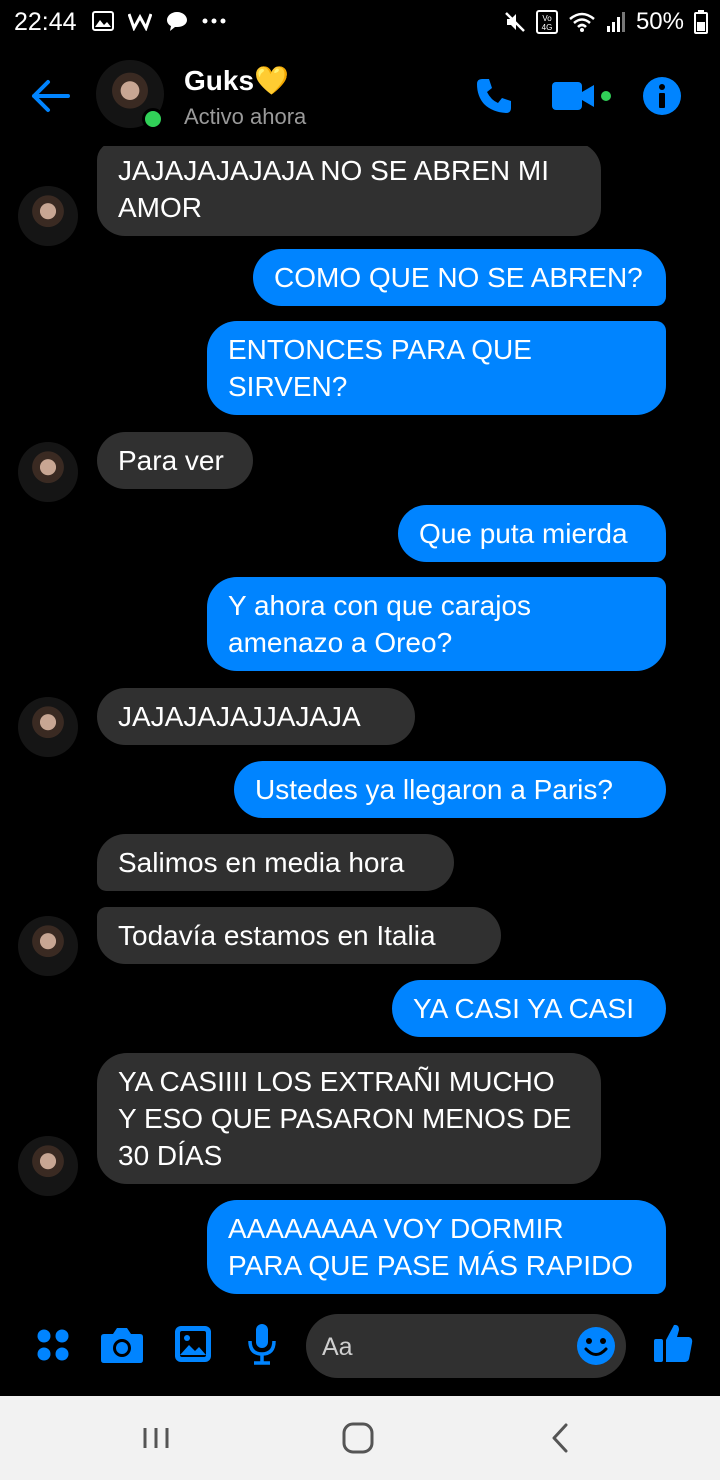  Describe the element at coordinates (256, 716) in the screenshot. I see `message-incoming: JAJAJAJAJJAJAJA` at that location.